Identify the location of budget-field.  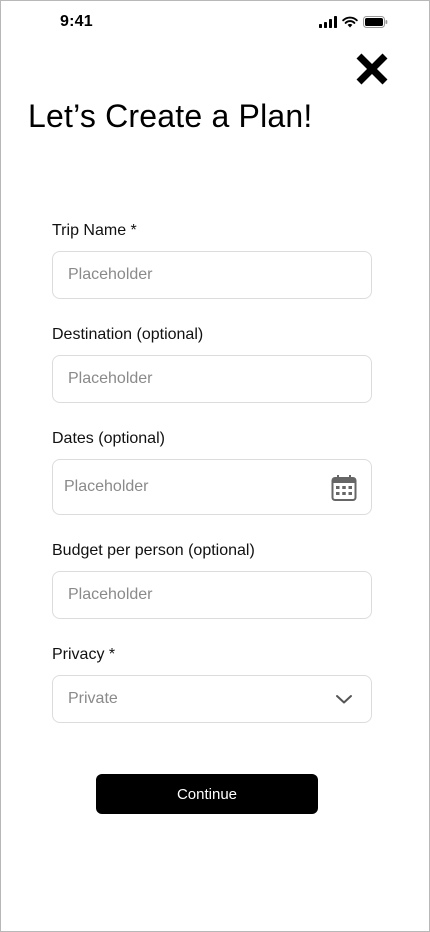
(212, 595).